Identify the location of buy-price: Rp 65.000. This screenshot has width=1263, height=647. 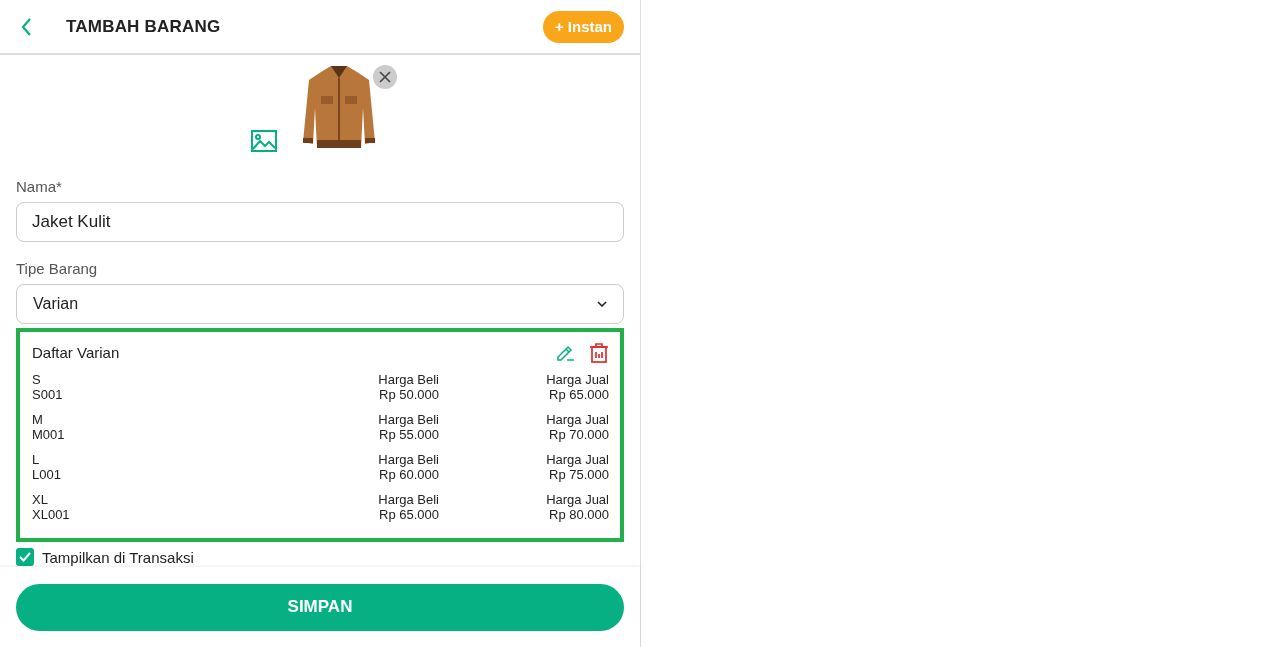
(409, 514).